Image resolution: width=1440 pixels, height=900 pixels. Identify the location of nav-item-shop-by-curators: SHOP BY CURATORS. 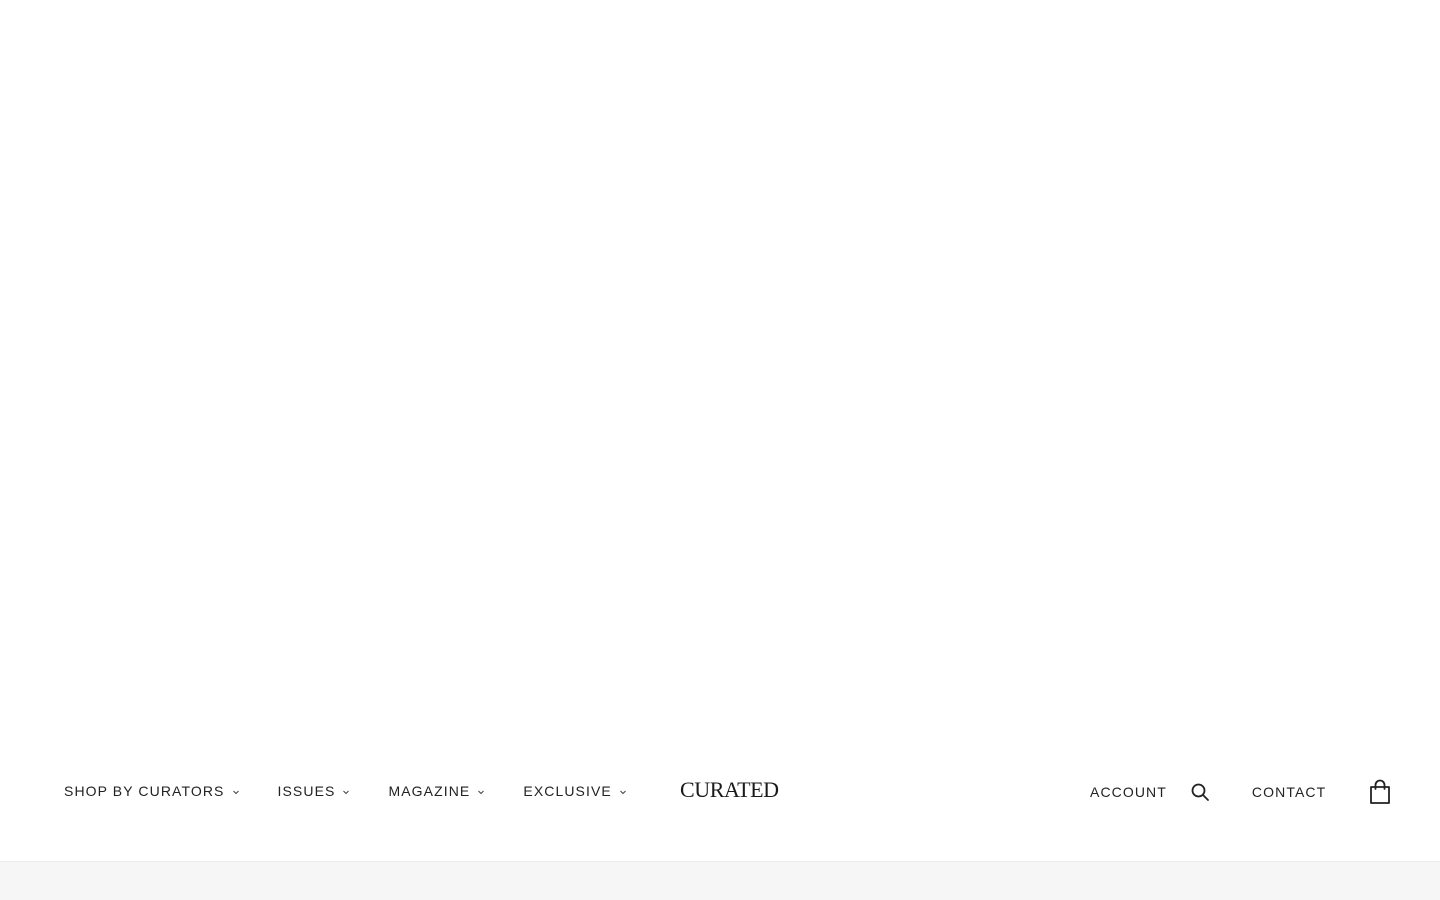
(152, 791).